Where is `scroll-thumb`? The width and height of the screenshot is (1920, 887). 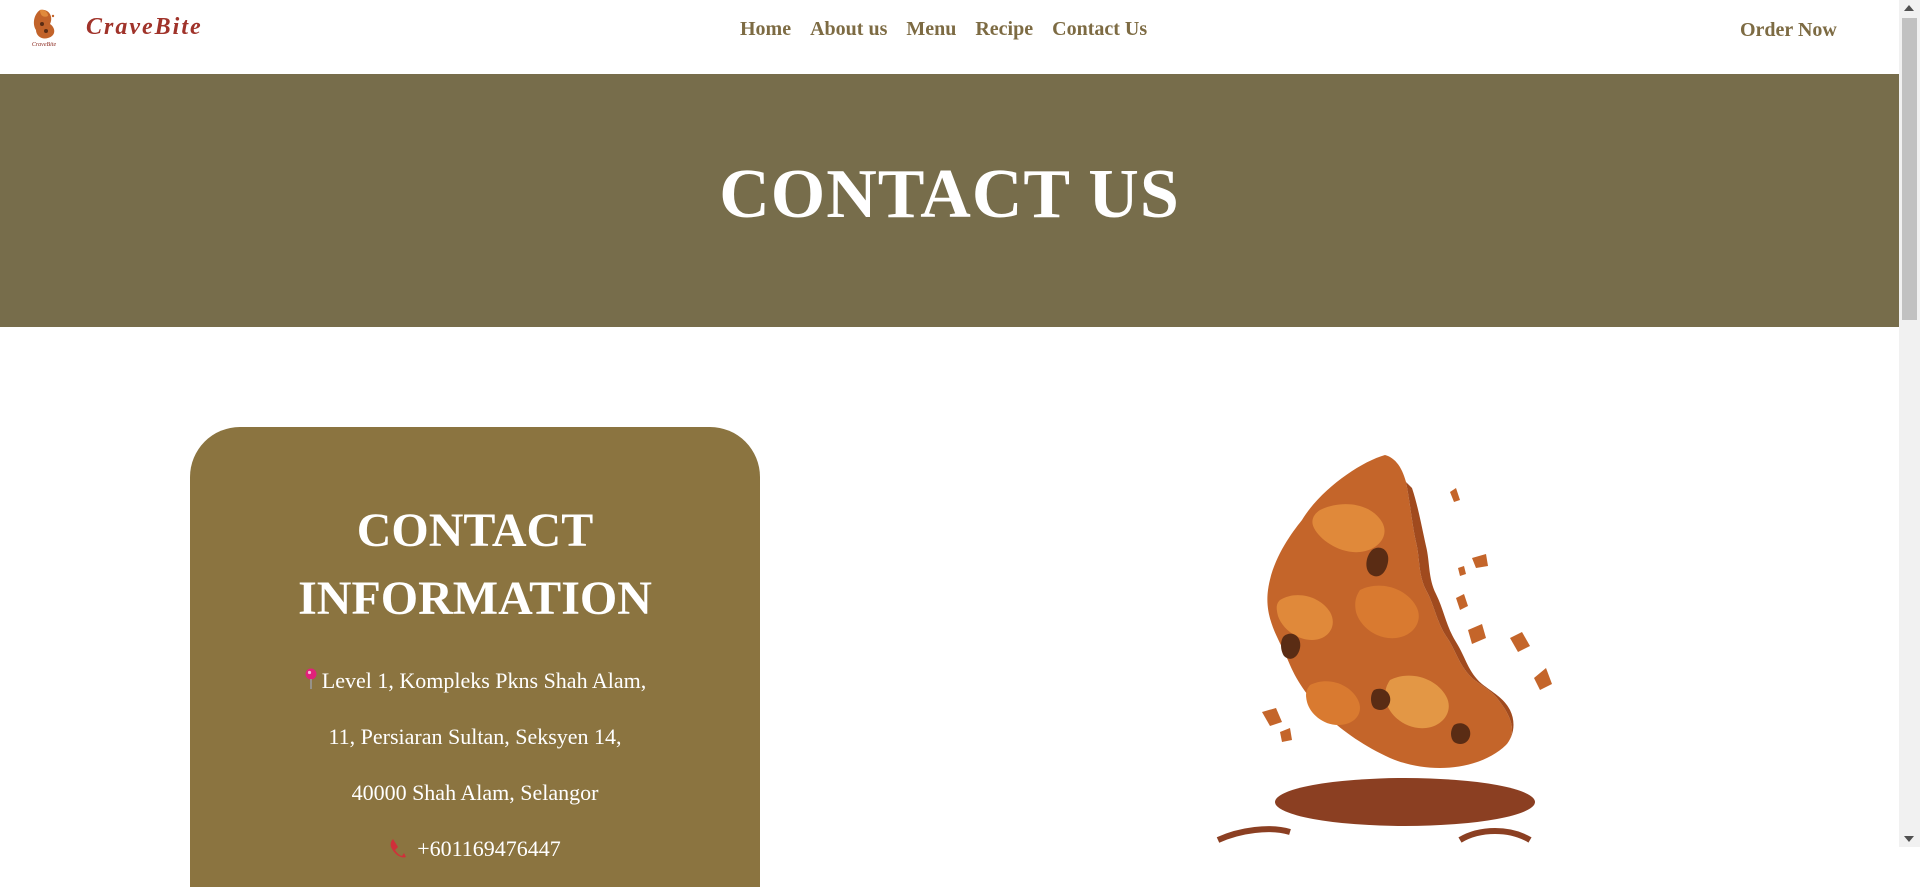 scroll-thumb is located at coordinates (1909, 169).